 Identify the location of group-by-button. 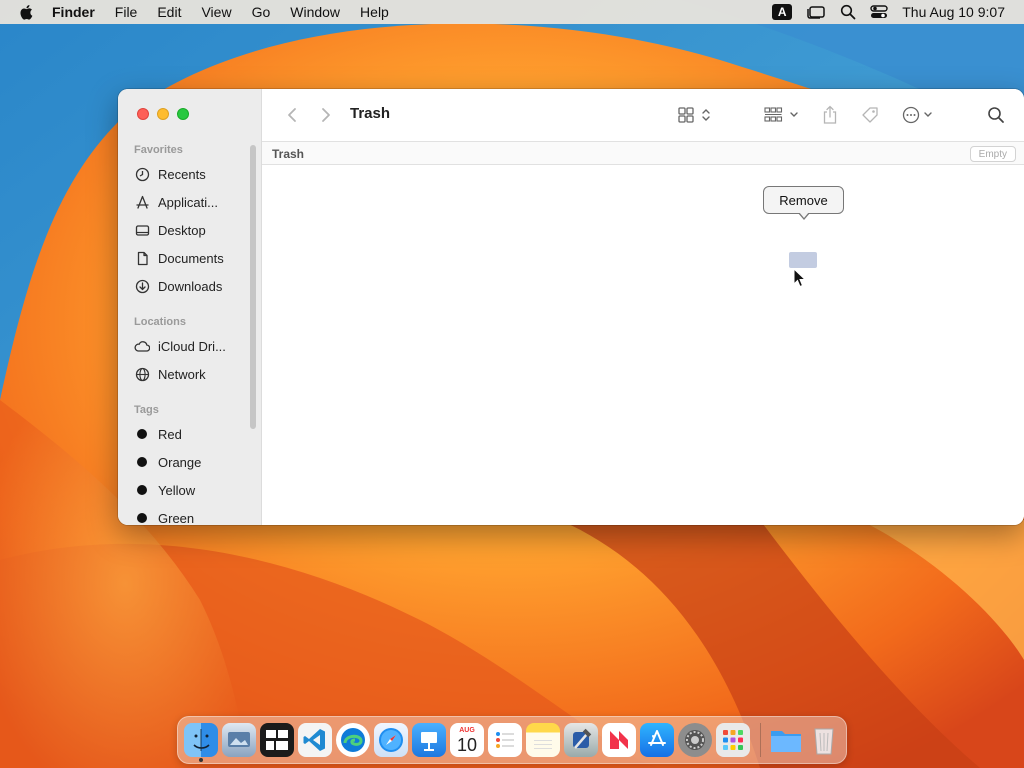
(782, 115).